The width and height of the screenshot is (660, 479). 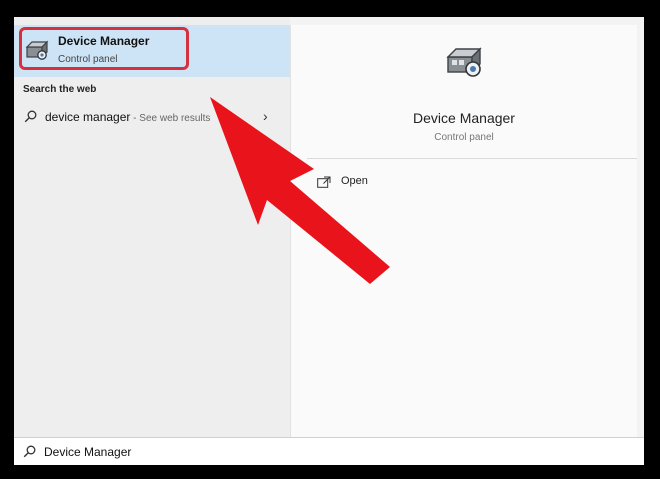 What do you see at coordinates (104, 41) in the screenshot?
I see `best-match-title: Device Manager` at bounding box center [104, 41].